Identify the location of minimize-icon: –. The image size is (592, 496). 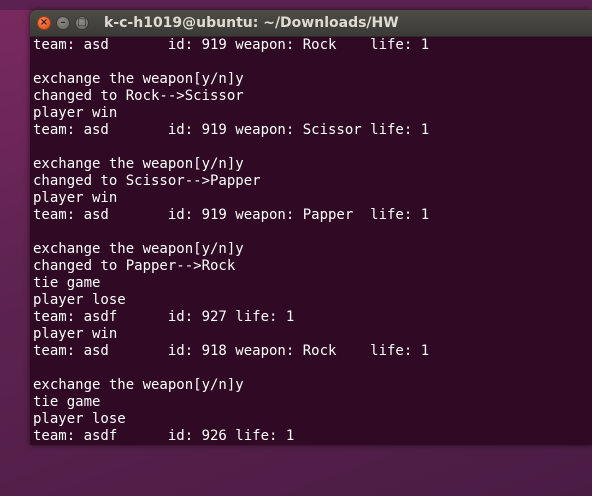
(63, 22).